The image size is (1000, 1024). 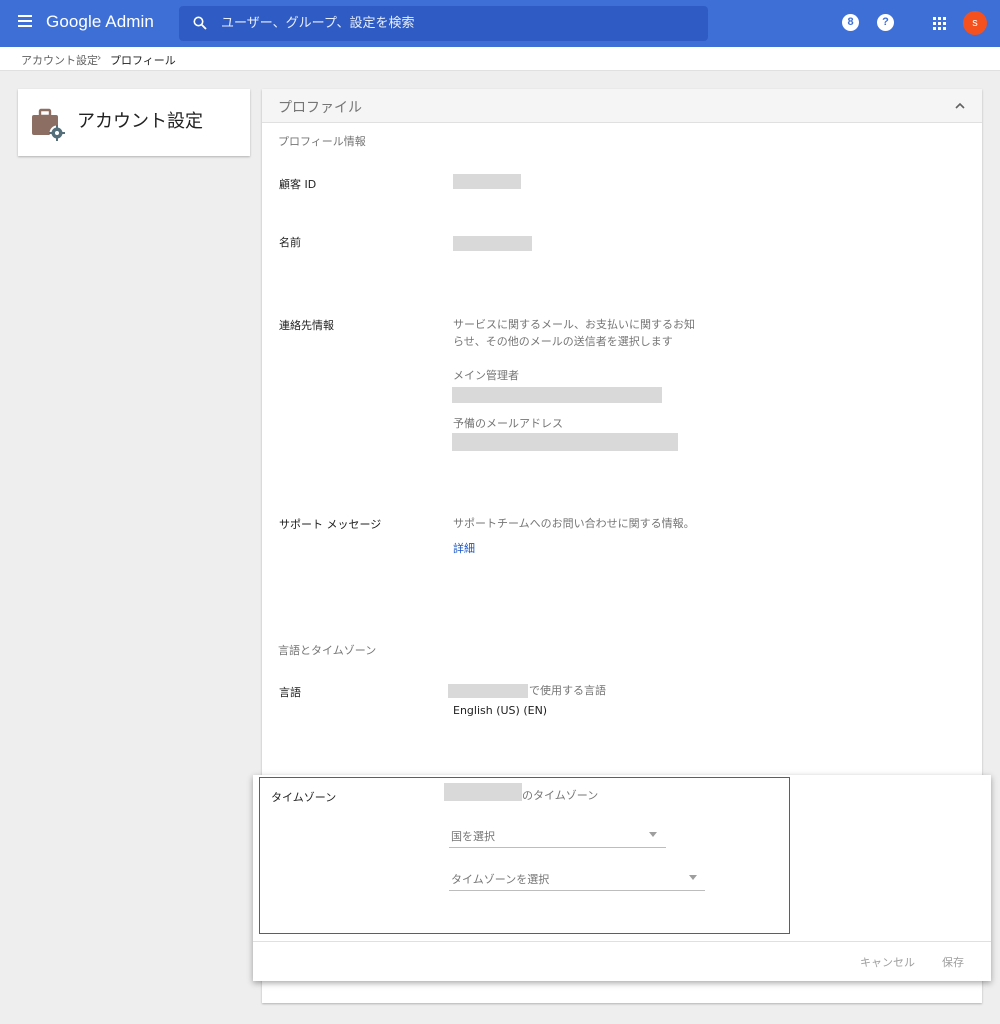 I want to click on profile-card-header: プロファイル, so click(x=622, y=106).